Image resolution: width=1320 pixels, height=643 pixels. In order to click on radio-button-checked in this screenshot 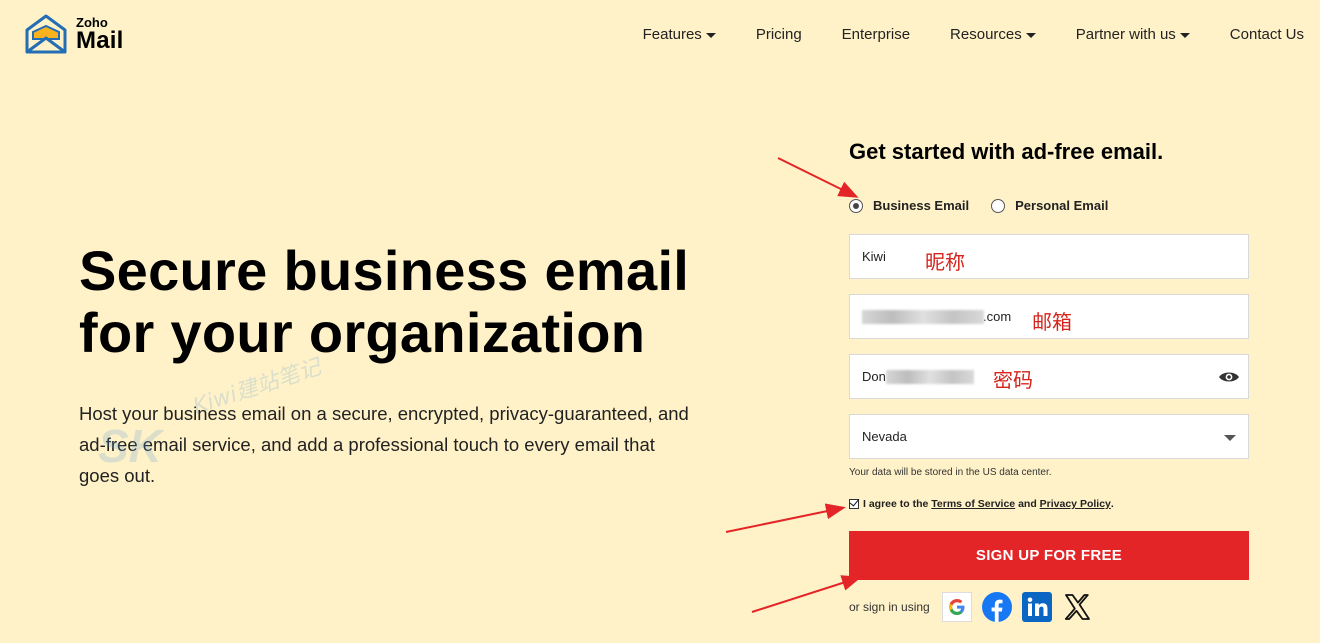, I will do `click(856, 205)`.